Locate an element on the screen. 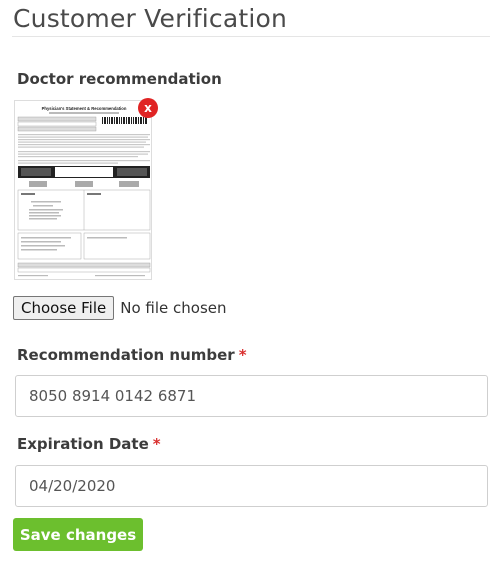 This screenshot has height=564, width=500. expiration-date-value: 04/20/2020 is located at coordinates (72, 486).